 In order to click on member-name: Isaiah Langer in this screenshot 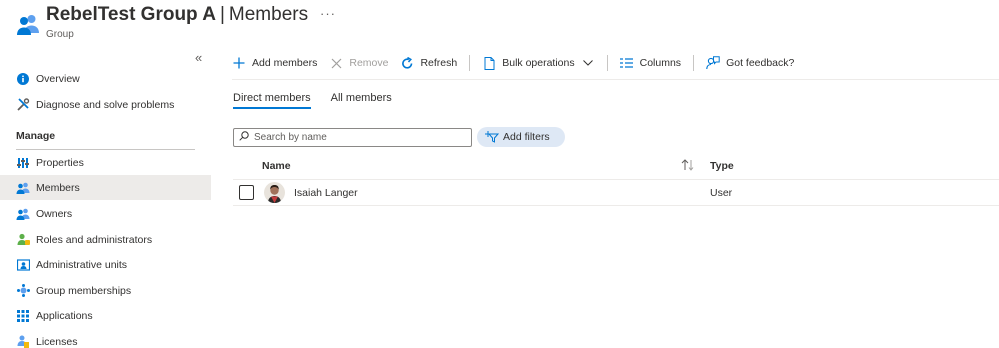, I will do `click(326, 193)`.